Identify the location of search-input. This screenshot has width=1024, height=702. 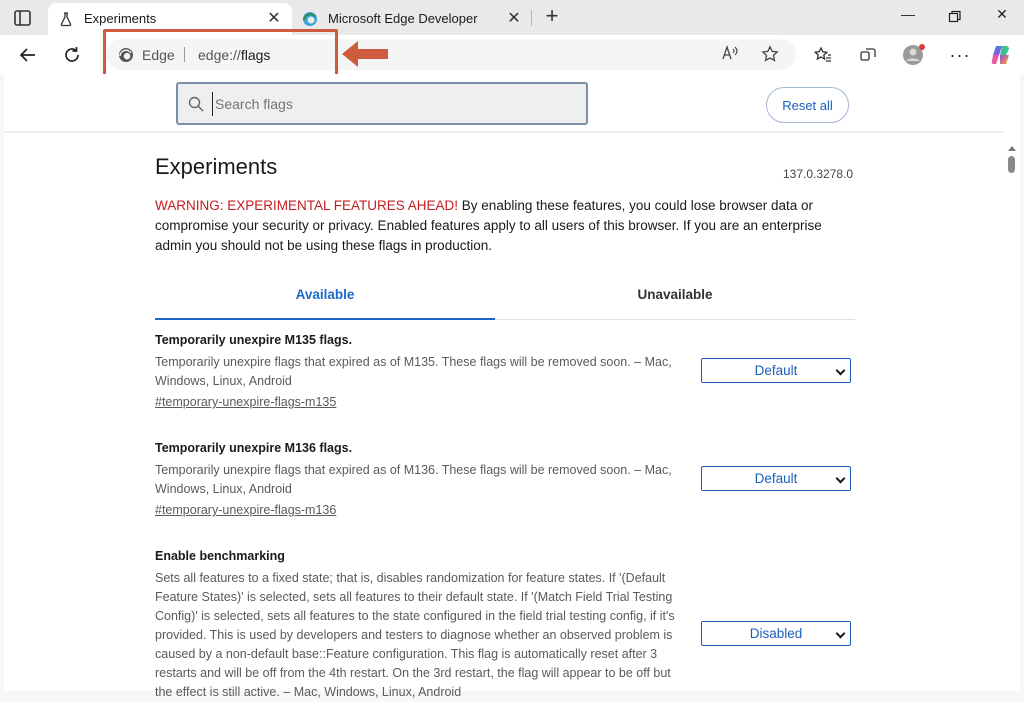
(392, 104).